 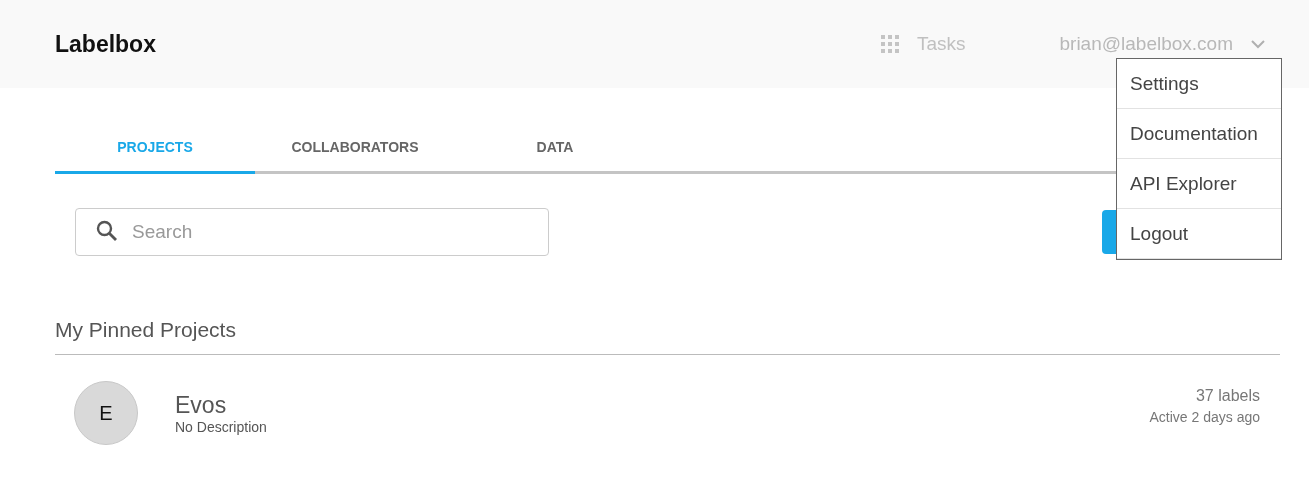 I want to click on tab: DATA, so click(x=555, y=148).